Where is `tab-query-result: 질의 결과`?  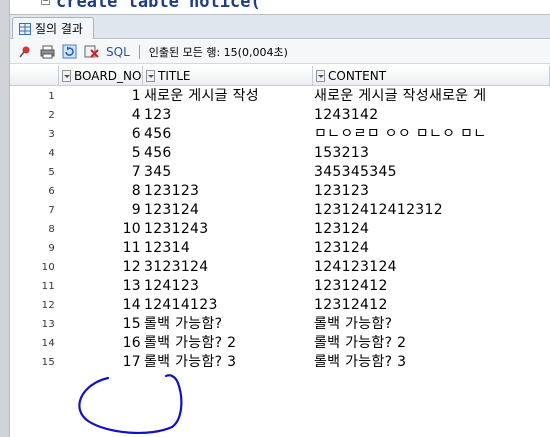 tab-query-result: 질의 결과 is located at coordinates (53, 28).